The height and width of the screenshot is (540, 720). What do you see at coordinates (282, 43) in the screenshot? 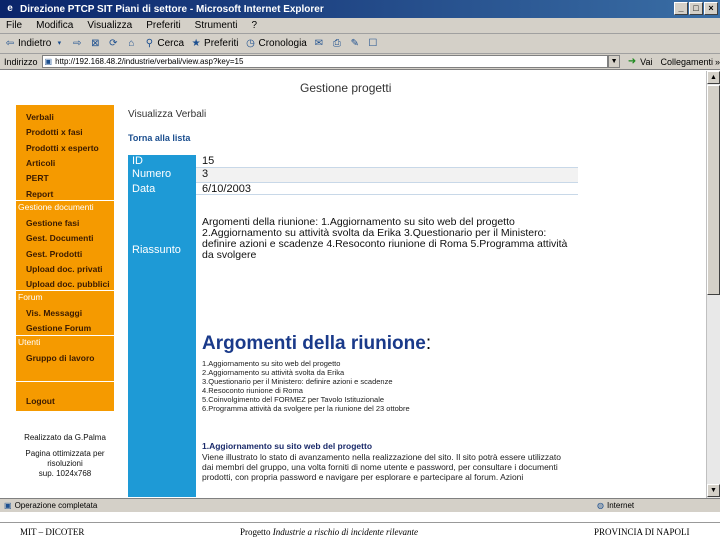
I see `history-button-label: Cronologia` at bounding box center [282, 43].